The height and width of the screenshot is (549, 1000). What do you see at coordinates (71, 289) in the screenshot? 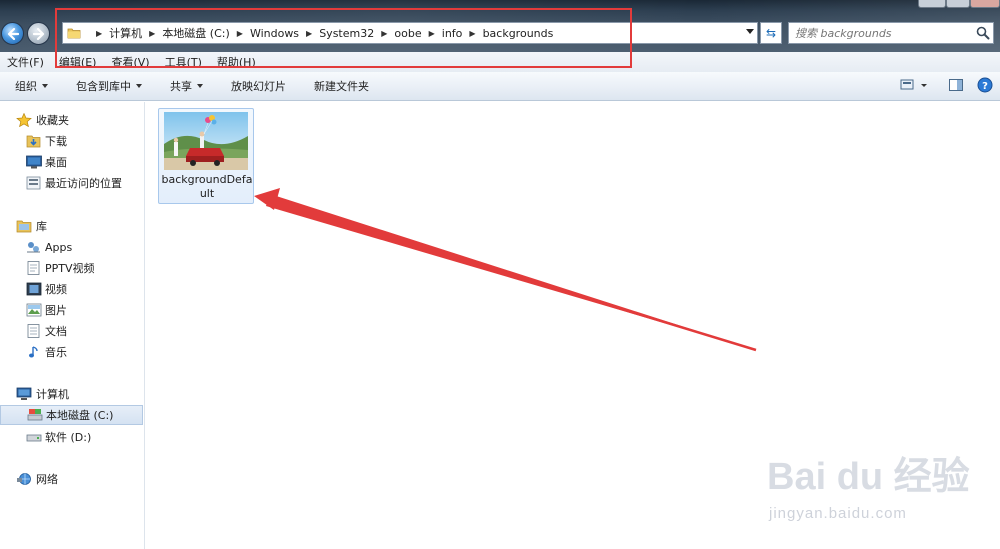
I see `sidebar-item-videos: 视频` at bounding box center [71, 289].